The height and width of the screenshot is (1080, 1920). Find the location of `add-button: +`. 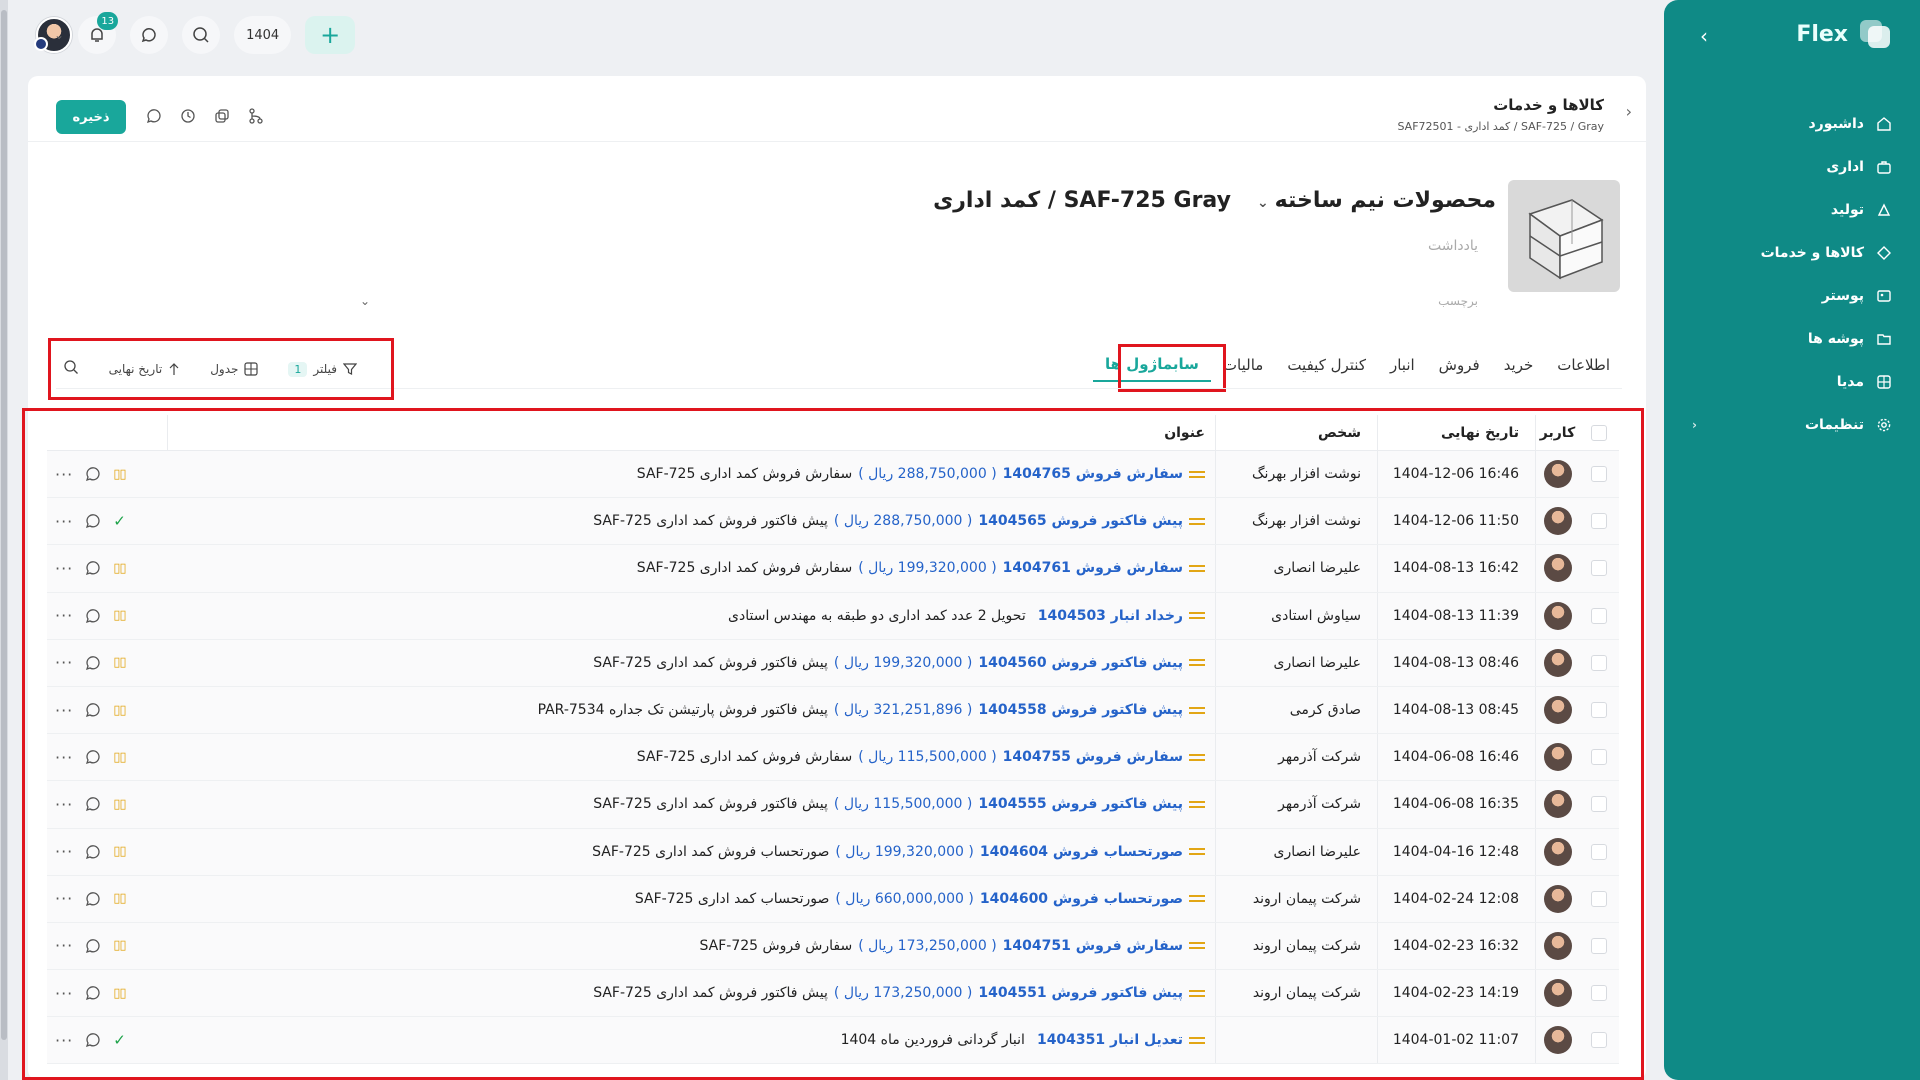

add-button: + is located at coordinates (330, 35).